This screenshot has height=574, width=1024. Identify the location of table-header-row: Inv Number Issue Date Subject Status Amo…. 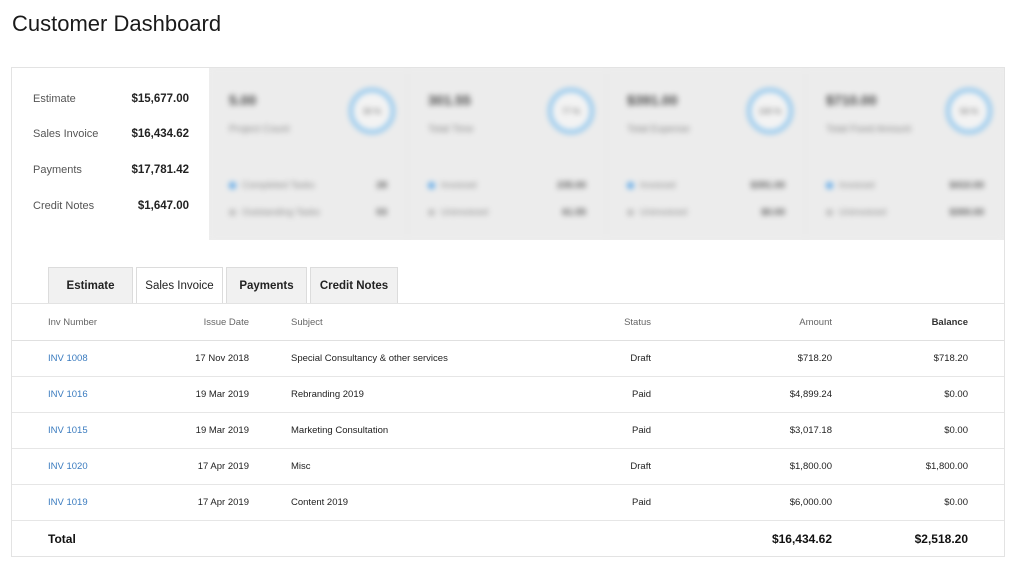
(508, 322).